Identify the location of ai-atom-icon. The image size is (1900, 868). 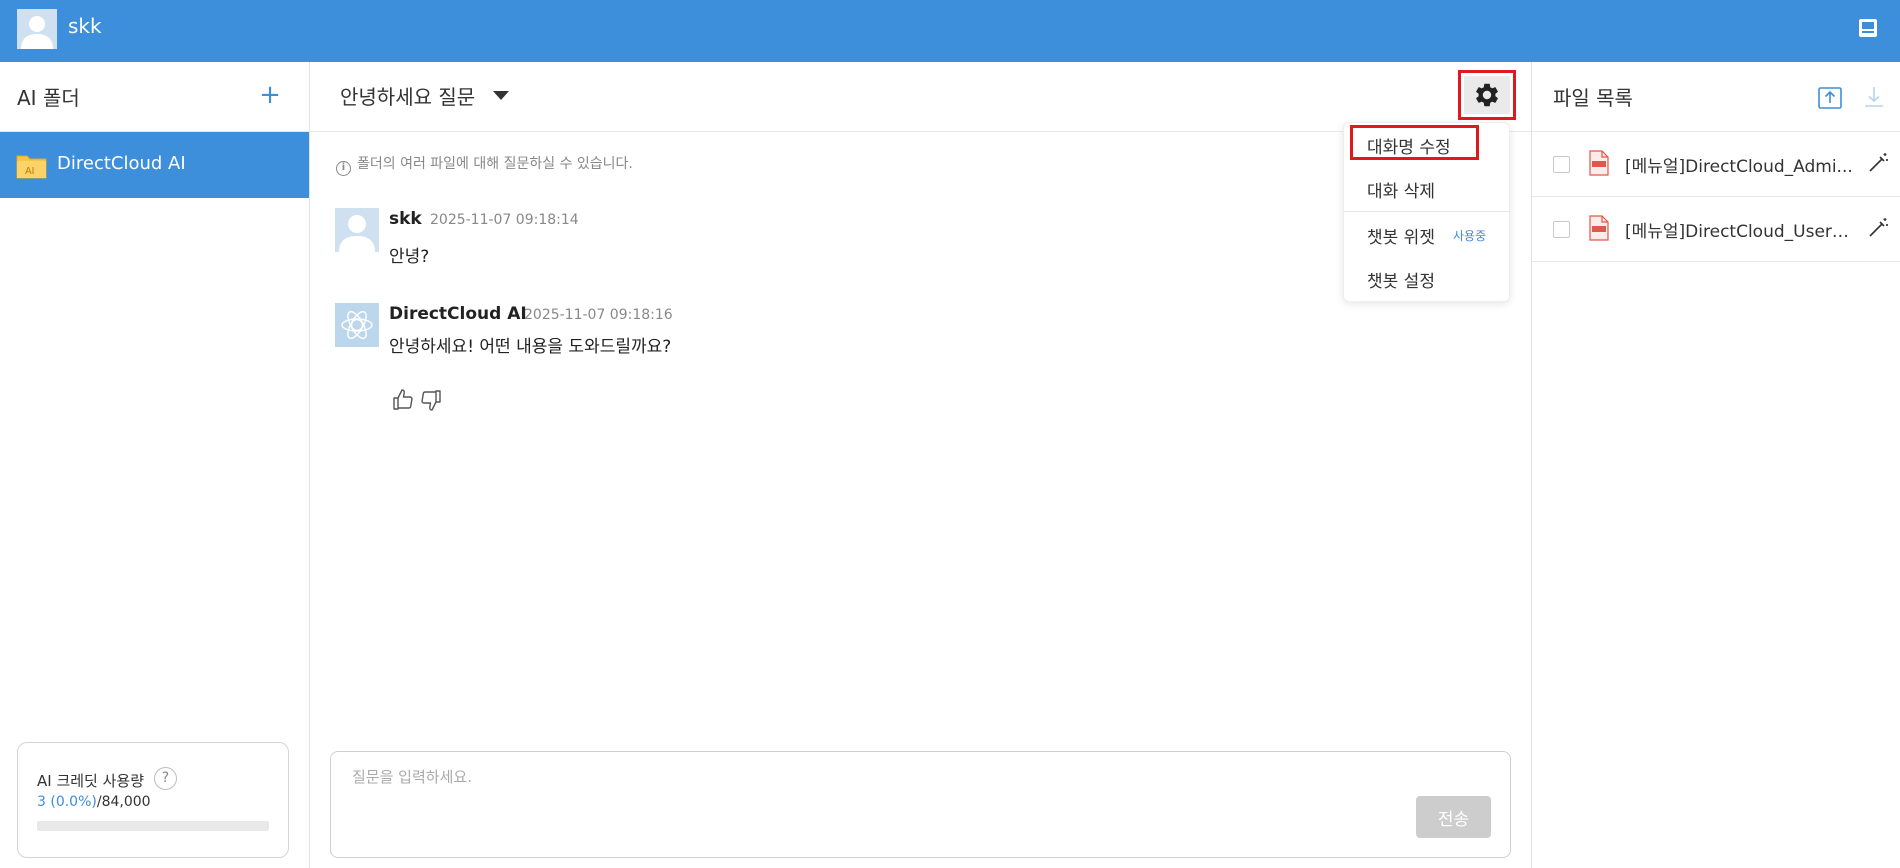
(357, 325).